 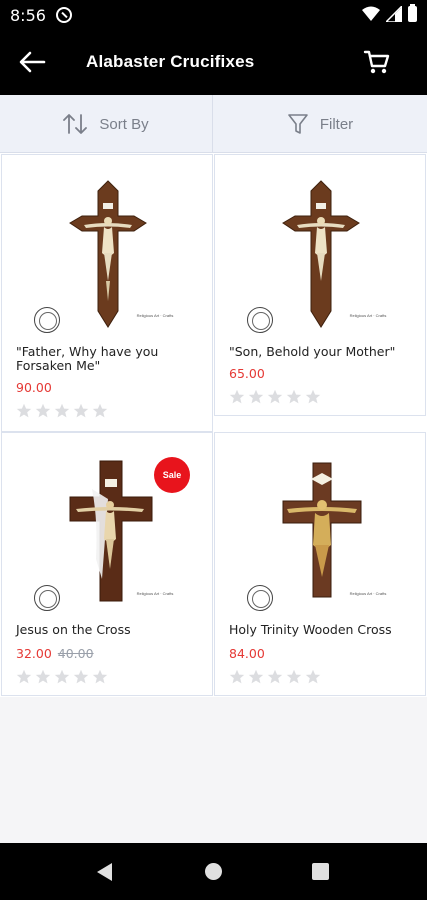 What do you see at coordinates (170, 61) in the screenshot?
I see `page-title: Alabaster Crucifixes` at bounding box center [170, 61].